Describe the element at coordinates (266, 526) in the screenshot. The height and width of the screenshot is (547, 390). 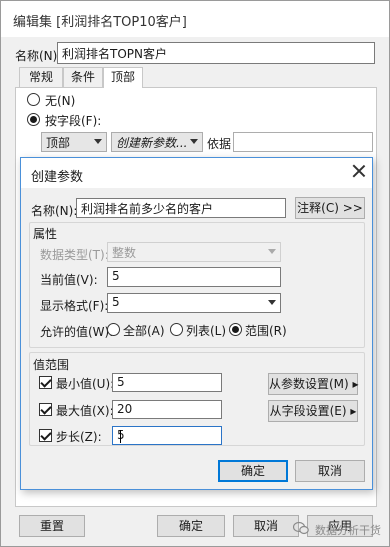
I see `edit-cancel-button: 取消` at that location.